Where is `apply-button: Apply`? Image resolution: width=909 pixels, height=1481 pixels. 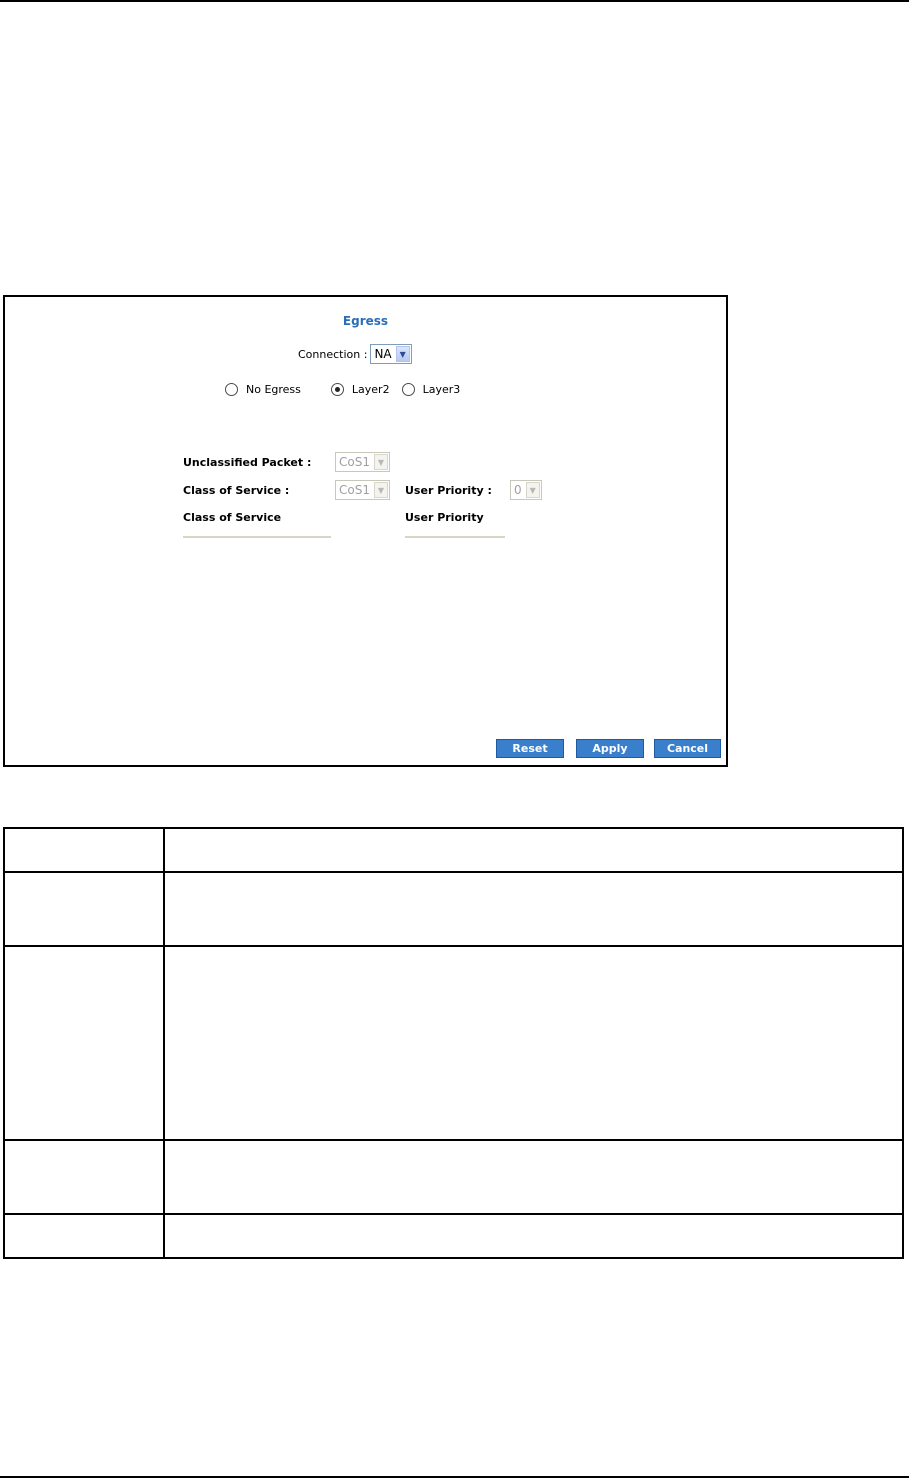 apply-button: Apply is located at coordinates (610, 748).